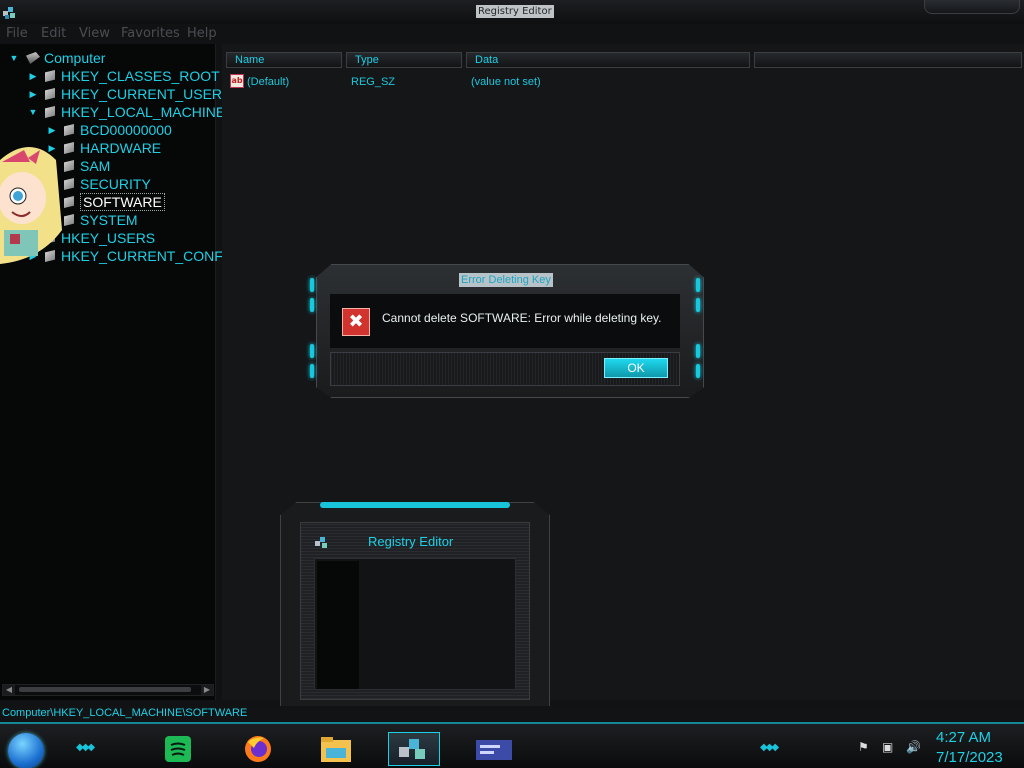  What do you see at coordinates (31, 205) in the screenshot?
I see `cartoon-character-sticker` at bounding box center [31, 205].